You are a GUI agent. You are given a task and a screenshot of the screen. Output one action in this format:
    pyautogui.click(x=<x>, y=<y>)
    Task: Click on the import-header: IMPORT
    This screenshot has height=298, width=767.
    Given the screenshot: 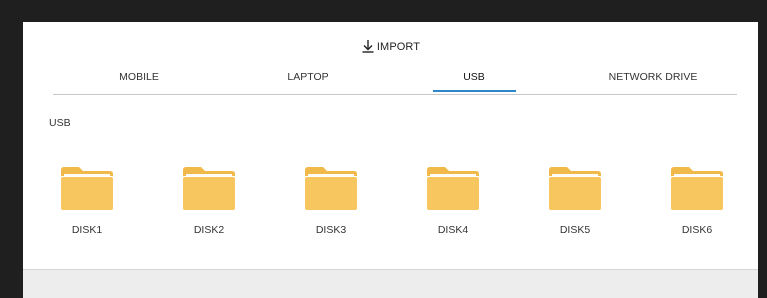 What is the action you would take?
    pyautogui.click(x=390, y=46)
    